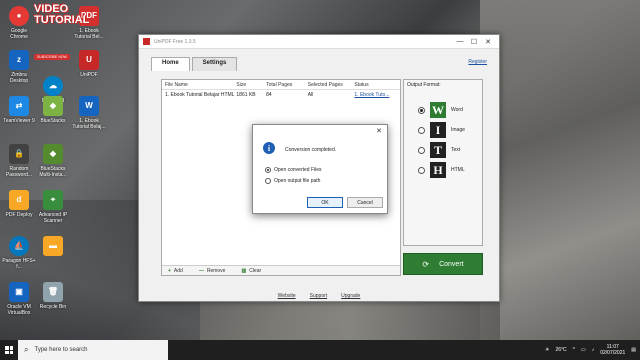 Image resolution: width=640 pixels, height=360 pixels. Describe the element at coordinates (443, 264) in the screenshot. I see `convert-button: ⟳ Convert` at that location.